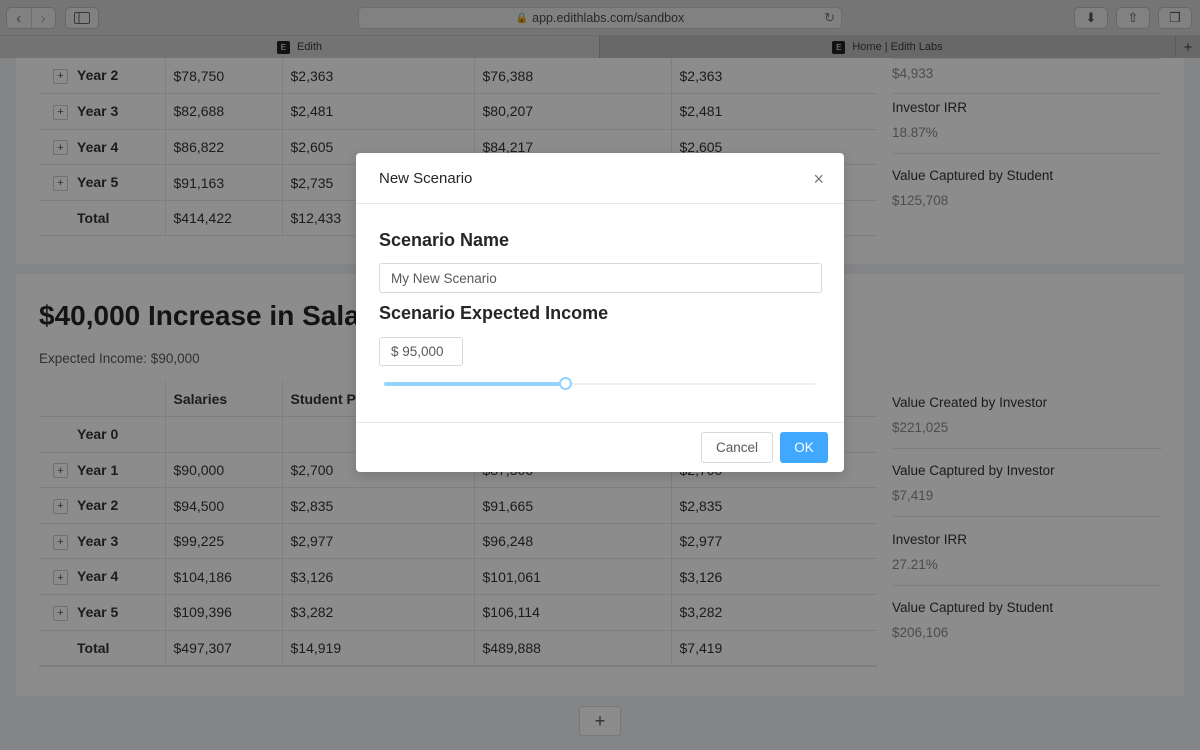  What do you see at coordinates (804, 447) in the screenshot?
I see `ok-button: OK` at bounding box center [804, 447].